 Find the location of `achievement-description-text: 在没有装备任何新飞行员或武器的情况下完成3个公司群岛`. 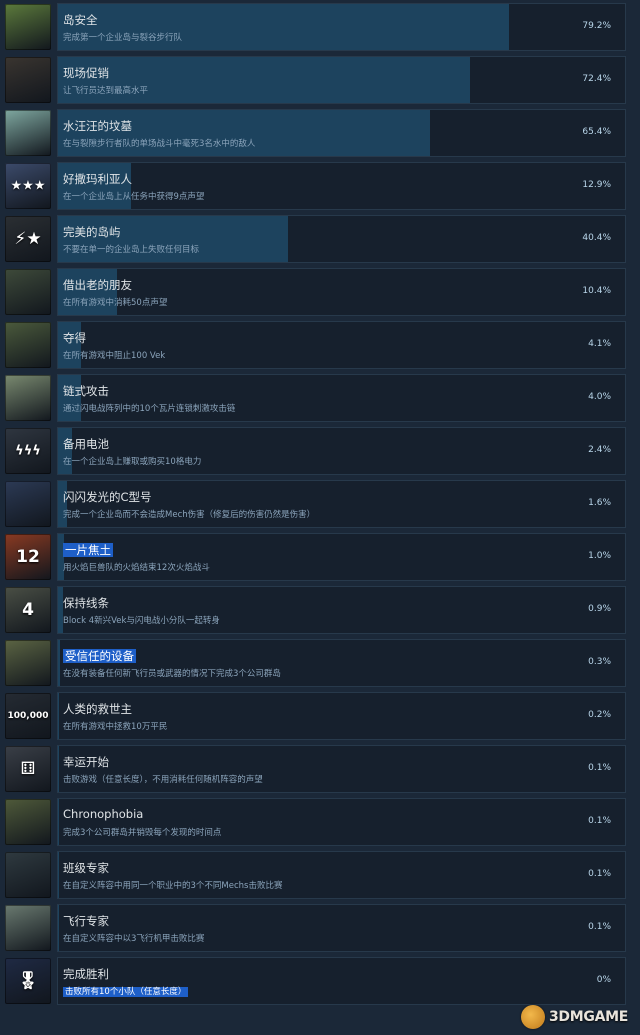

achievement-description-text: 在没有装备任何新飞行员或武器的情况下完成3个公司群岛 is located at coordinates (172, 674).